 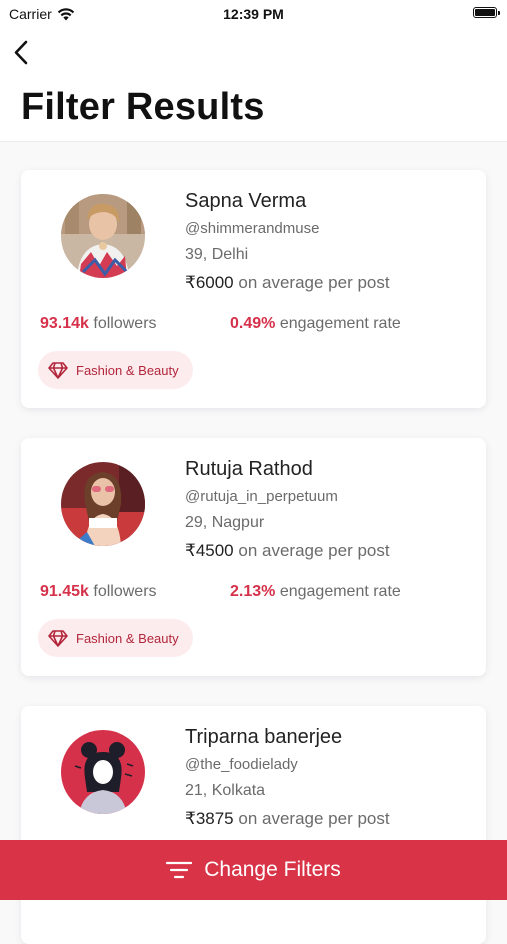 What do you see at coordinates (249, 469) in the screenshot?
I see `influencer-name: Rutuja Rathod` at bounding box center [249, 469].